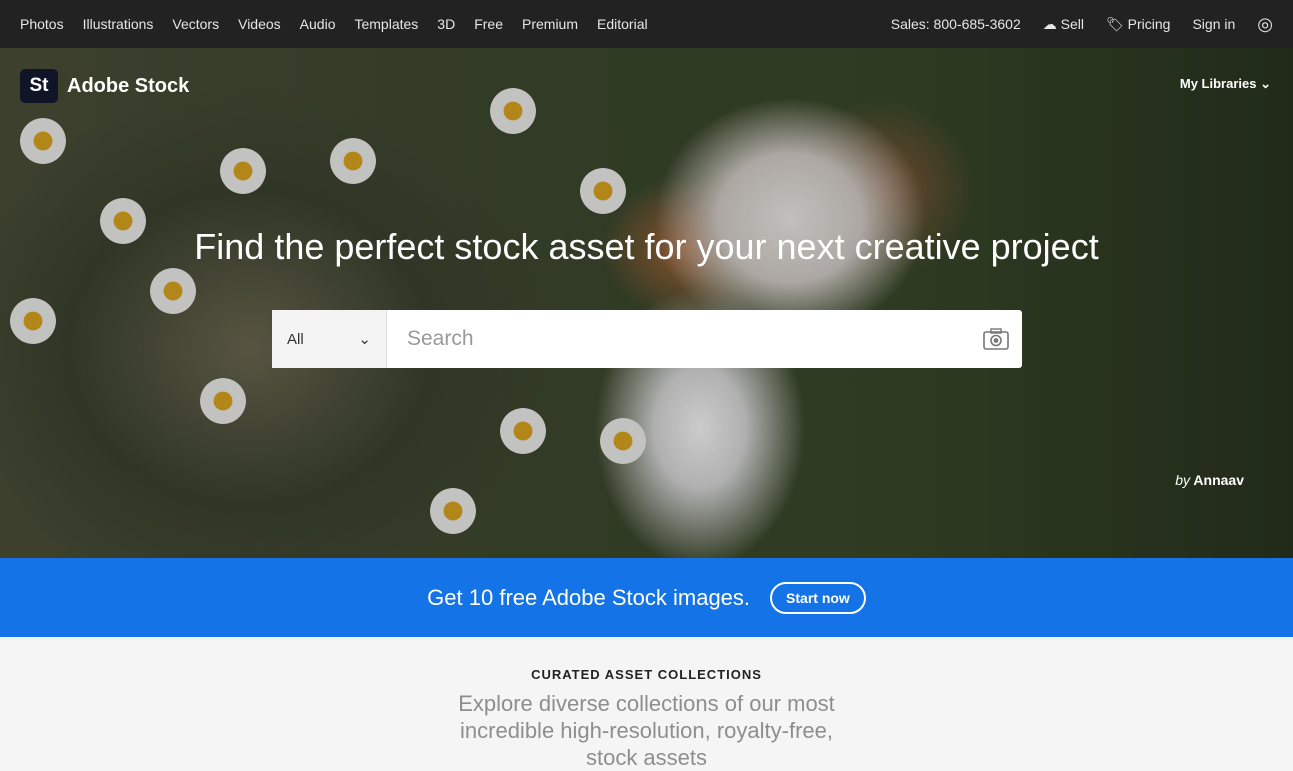  Describe the element at coordinates (195, 24) in the screenshot. I see `nav-vectors: Vectors` at that location.